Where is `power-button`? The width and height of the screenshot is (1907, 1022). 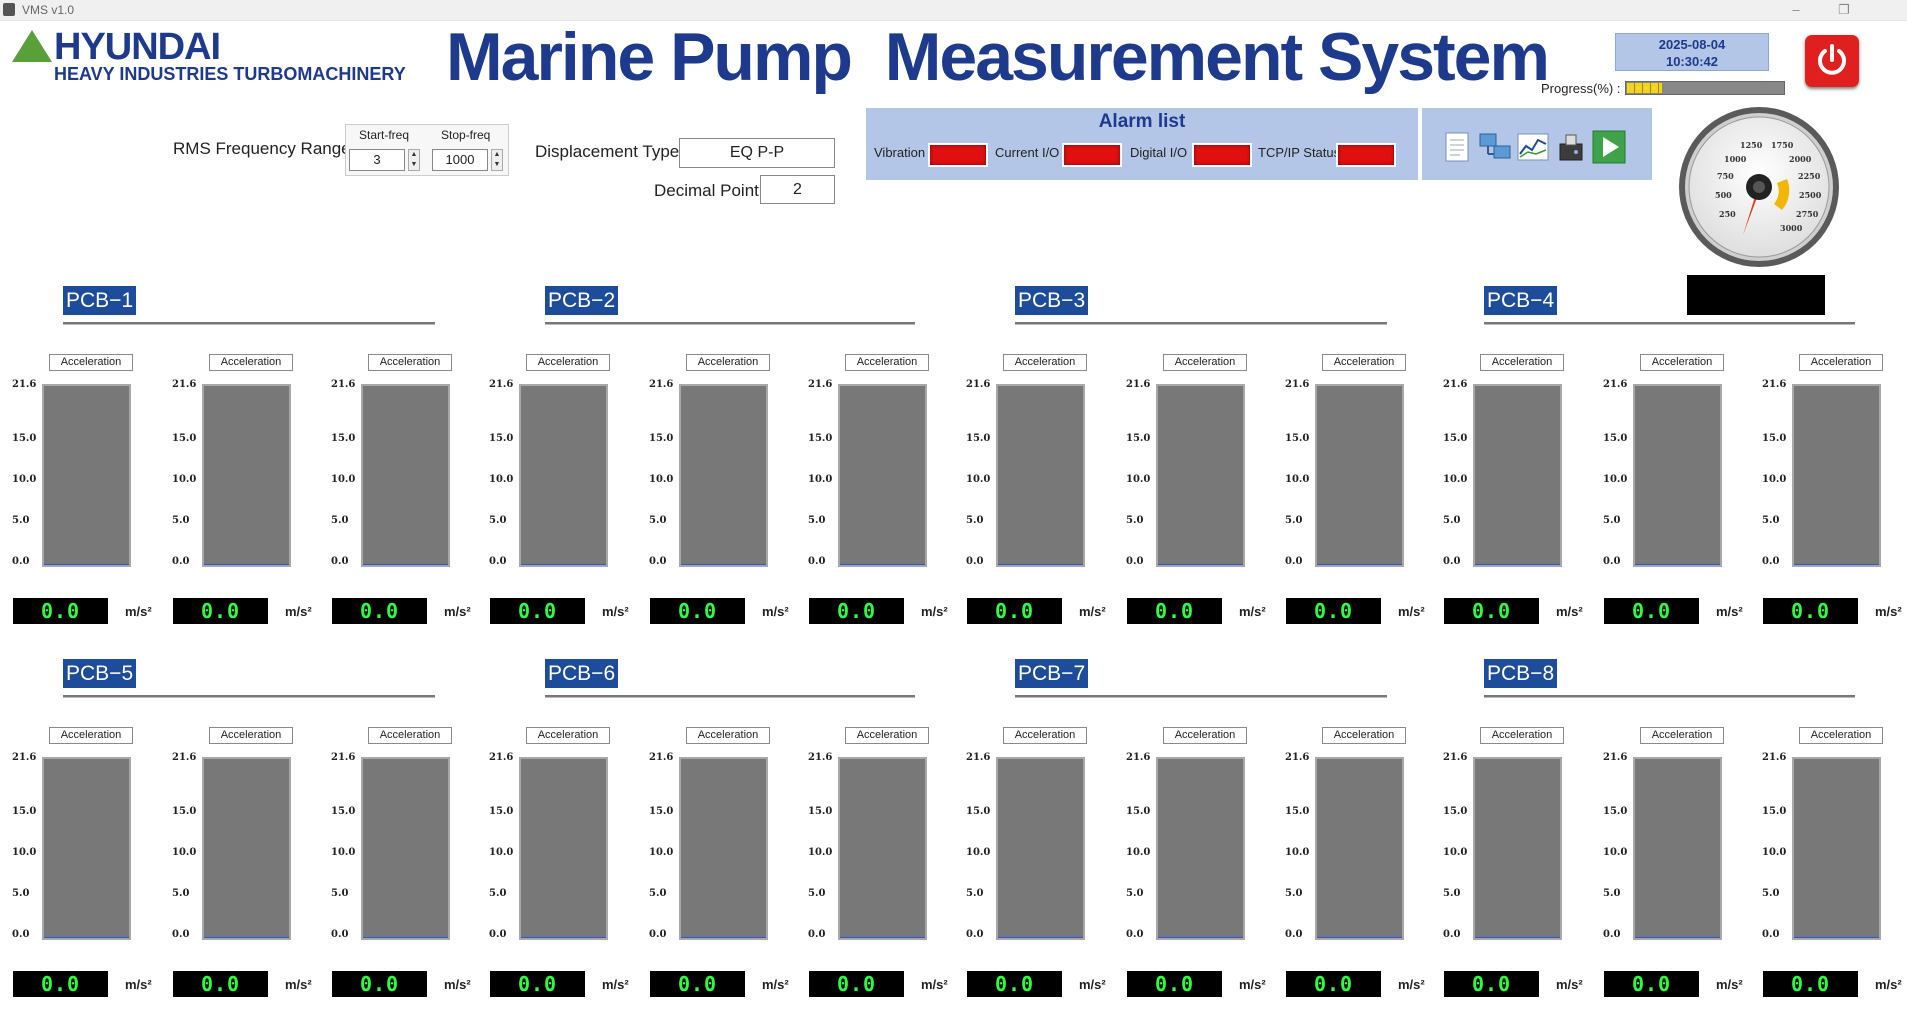 power-button is located at coordinates (1832, 61).